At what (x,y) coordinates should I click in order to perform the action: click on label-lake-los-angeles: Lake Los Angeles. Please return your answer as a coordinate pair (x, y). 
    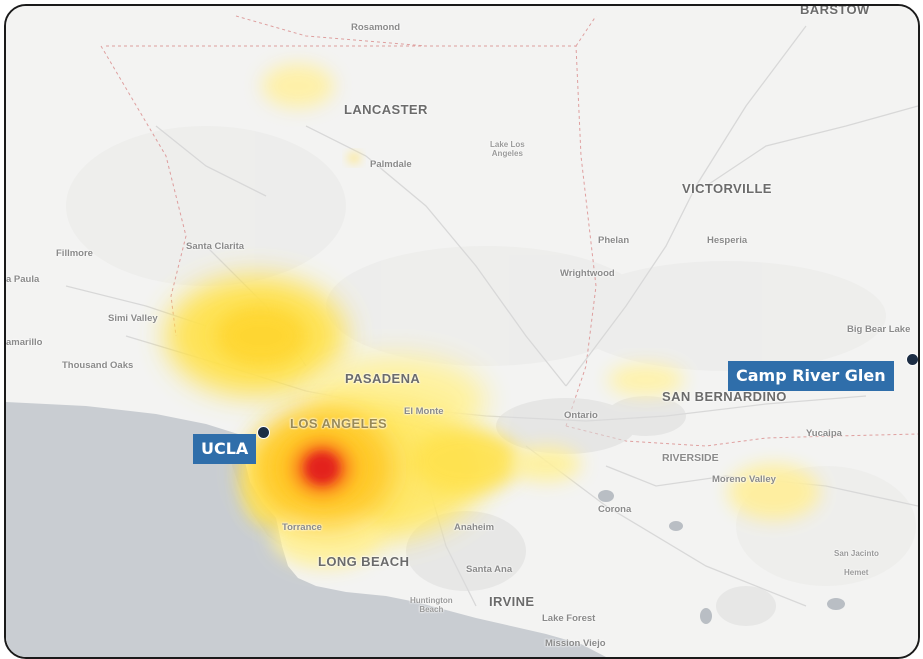
    Looking at the image, I should click on (507, 149).